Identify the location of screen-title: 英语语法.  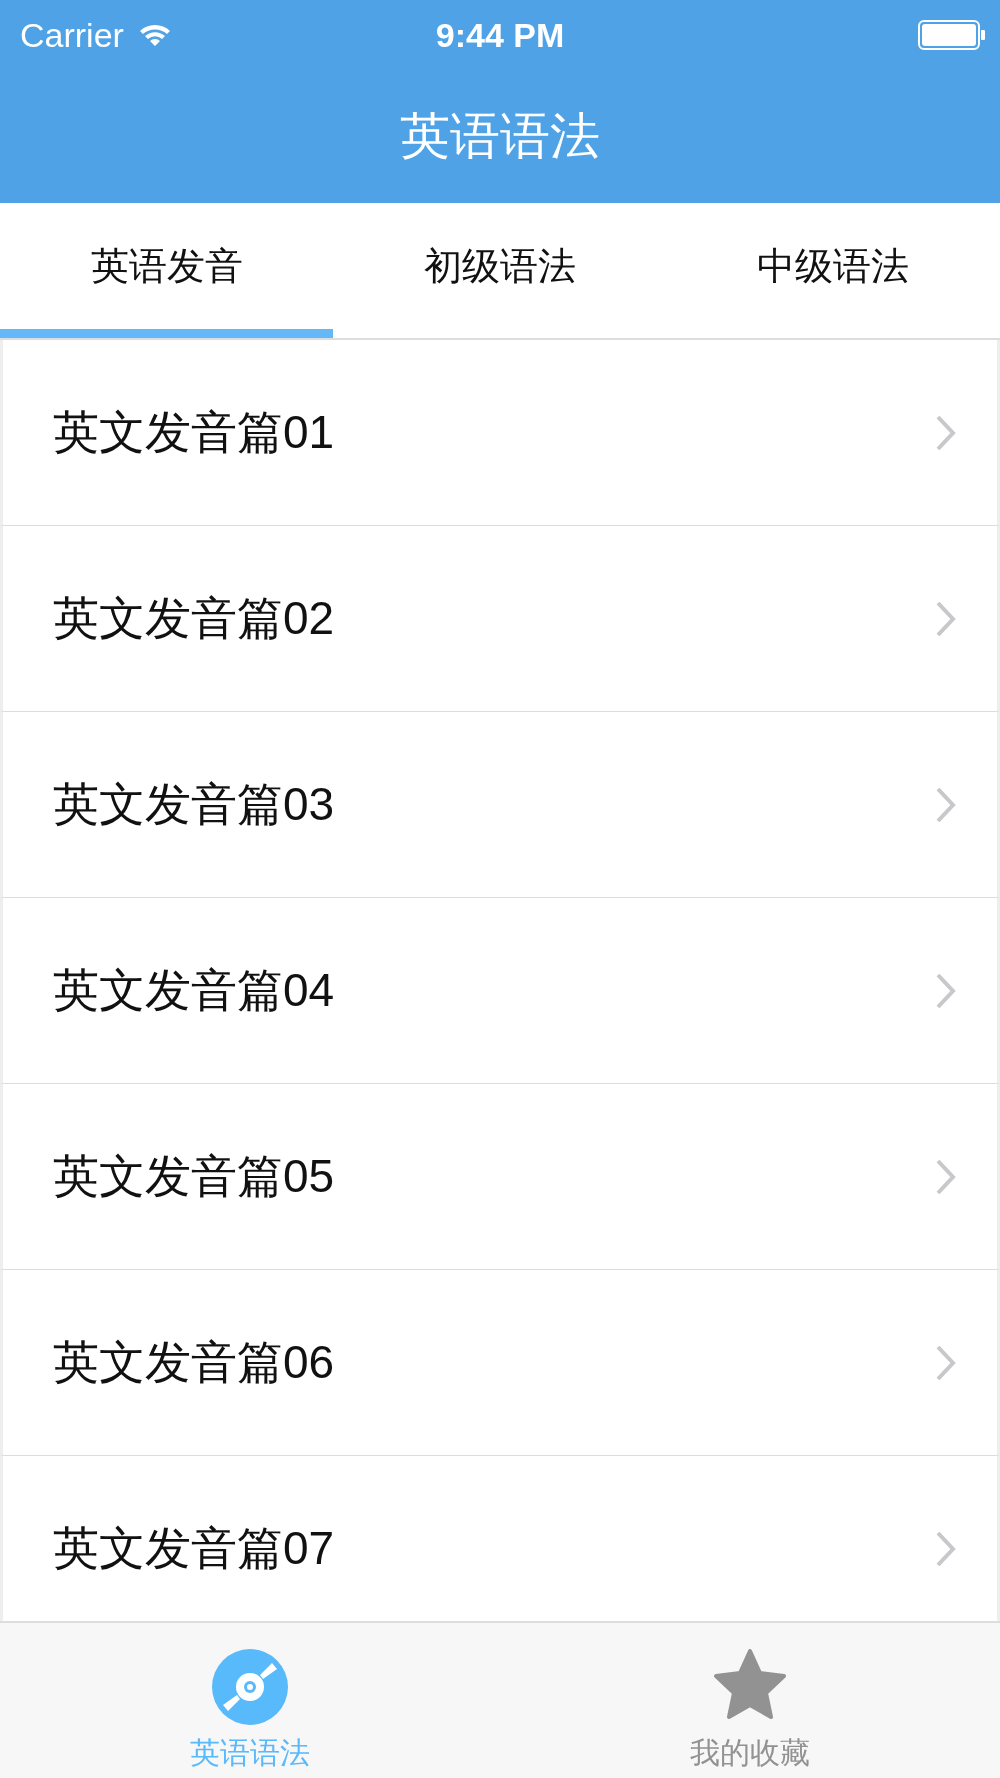
(500, 136).